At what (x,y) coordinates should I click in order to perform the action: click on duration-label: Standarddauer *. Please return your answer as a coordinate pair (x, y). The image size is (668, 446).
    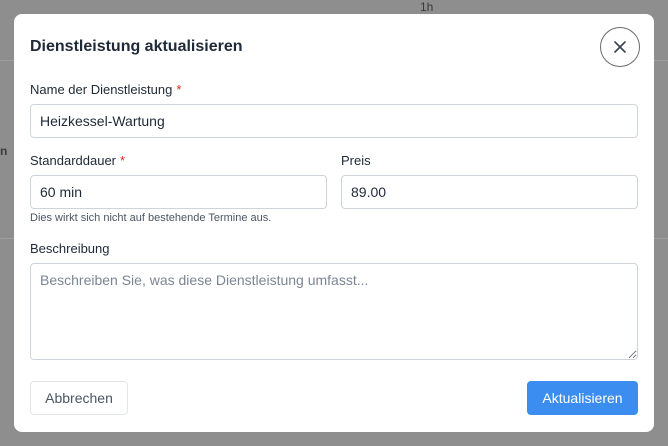
    Looking at the image, I should click on (77, 160).